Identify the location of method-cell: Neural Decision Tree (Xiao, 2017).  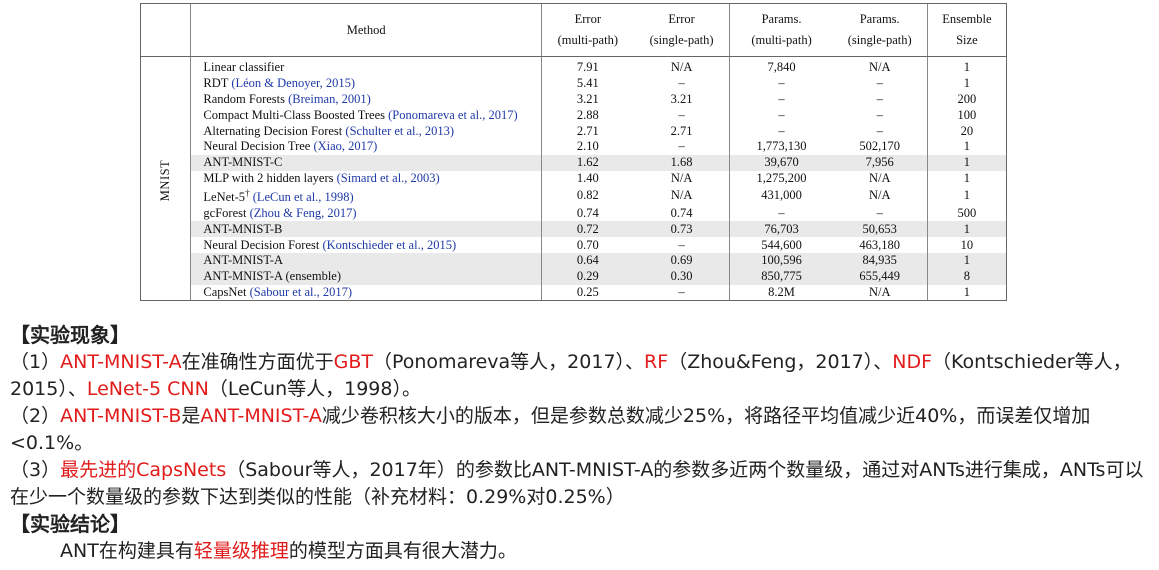
(366, 146).